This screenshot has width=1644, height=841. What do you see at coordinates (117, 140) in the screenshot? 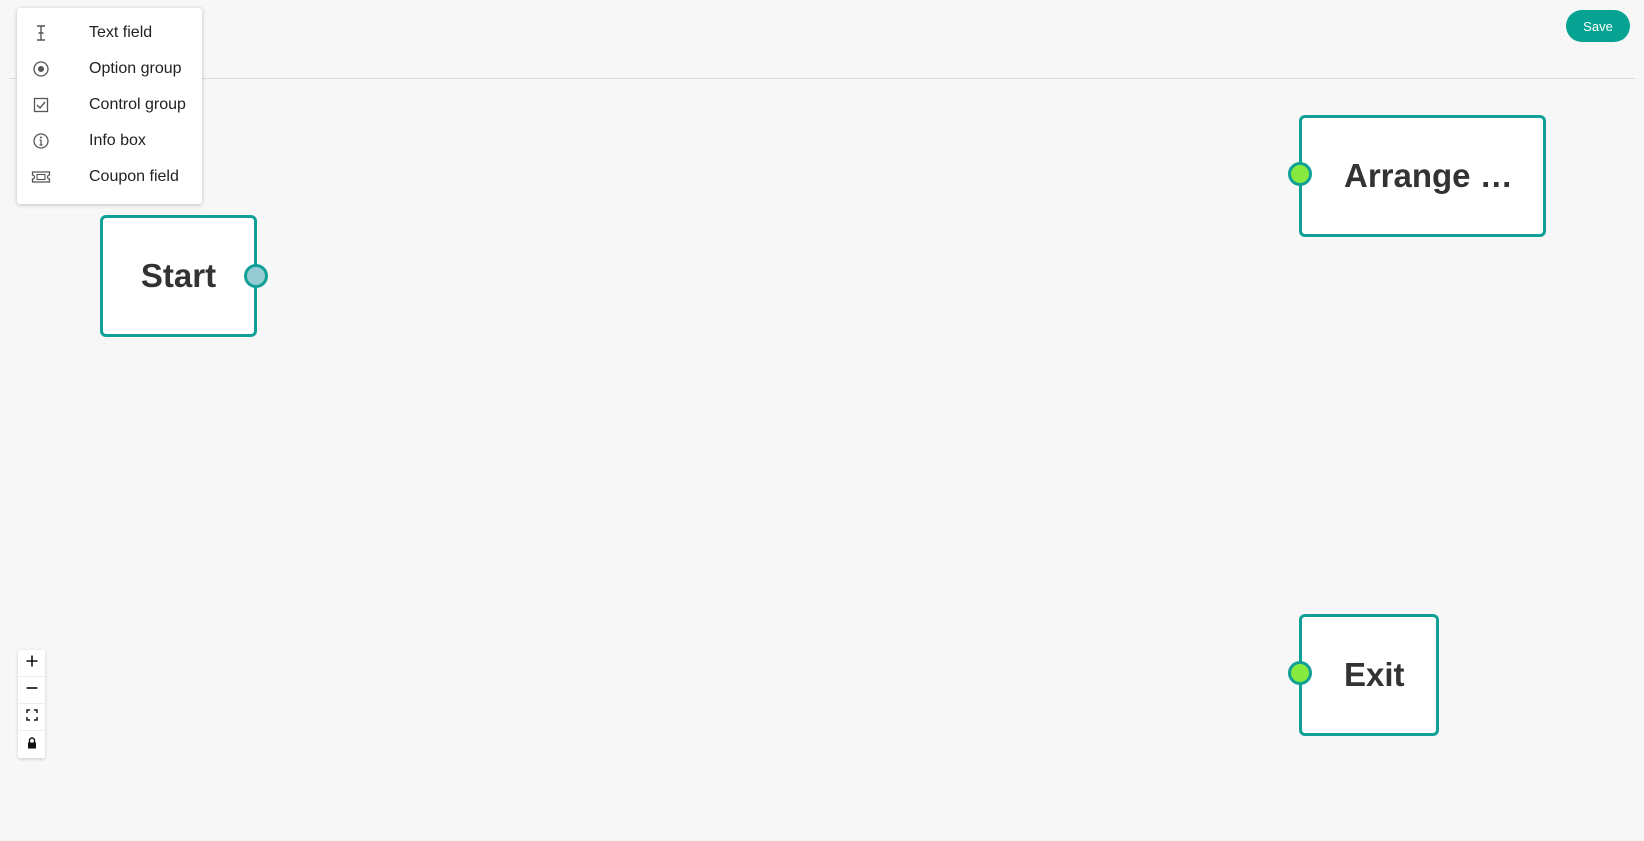
I see `palette-item-label: Info box` at bounding box center [117, 140].